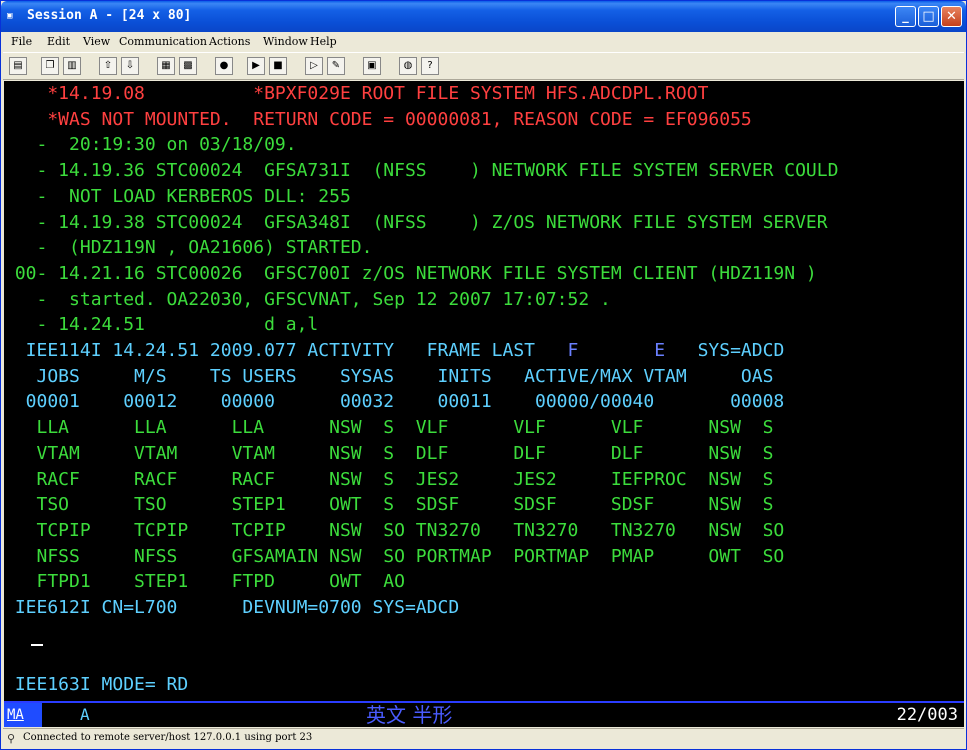 Image resolution: width=967 pixels, height=750 pixels. What do you see at coordinates (166, 66) in the screenshot?
I see `display-icon: ▦` at bounding box center [166, 66].